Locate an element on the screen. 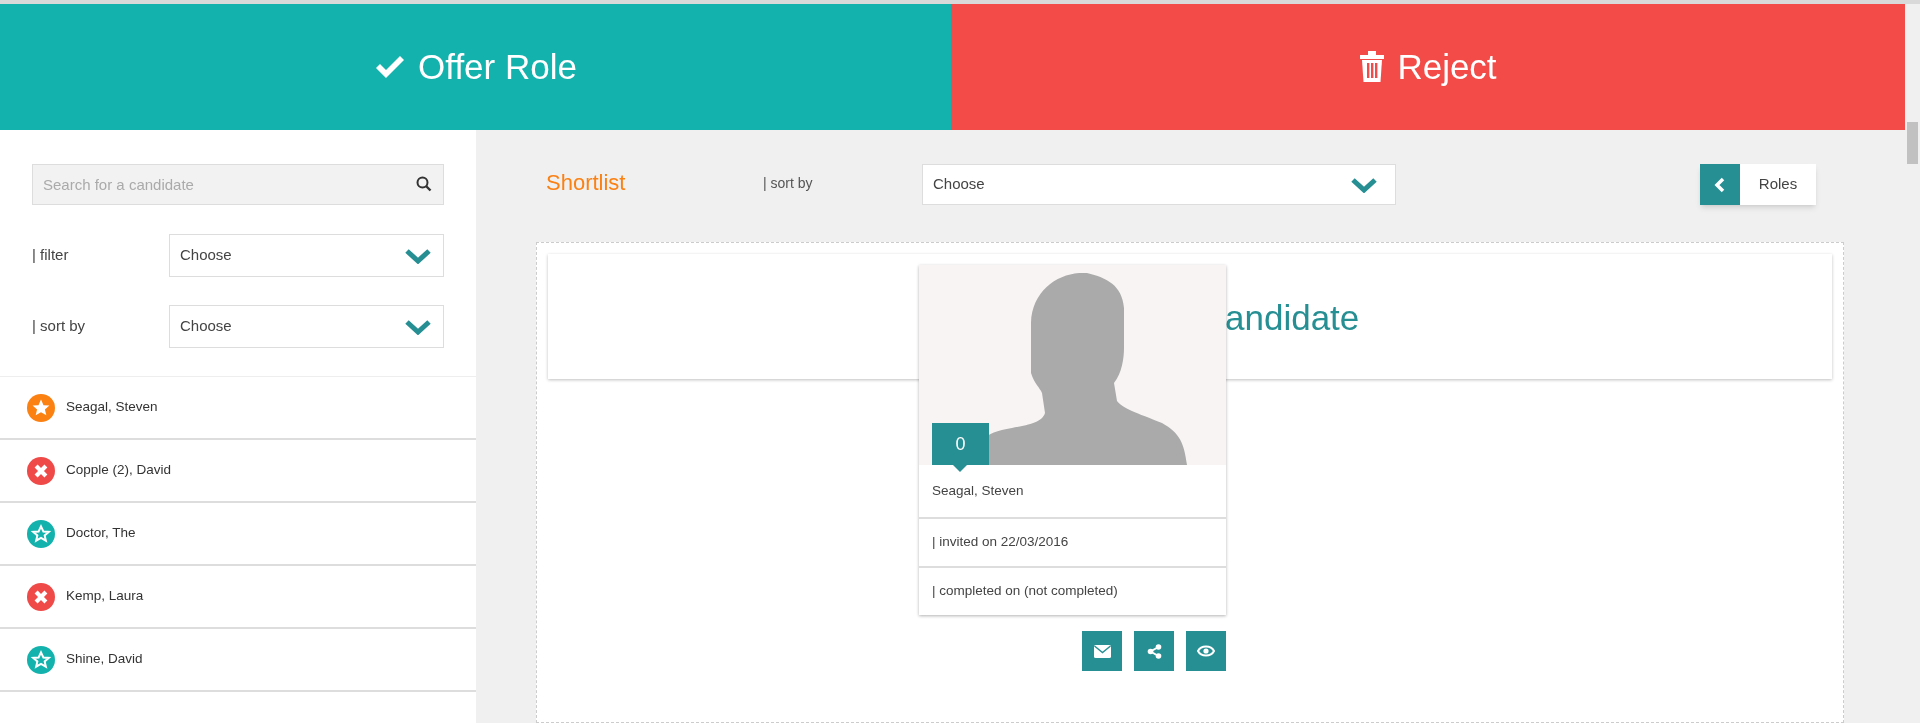  candidate-list-item: Doctor, The is located at coordinates (238, 534).